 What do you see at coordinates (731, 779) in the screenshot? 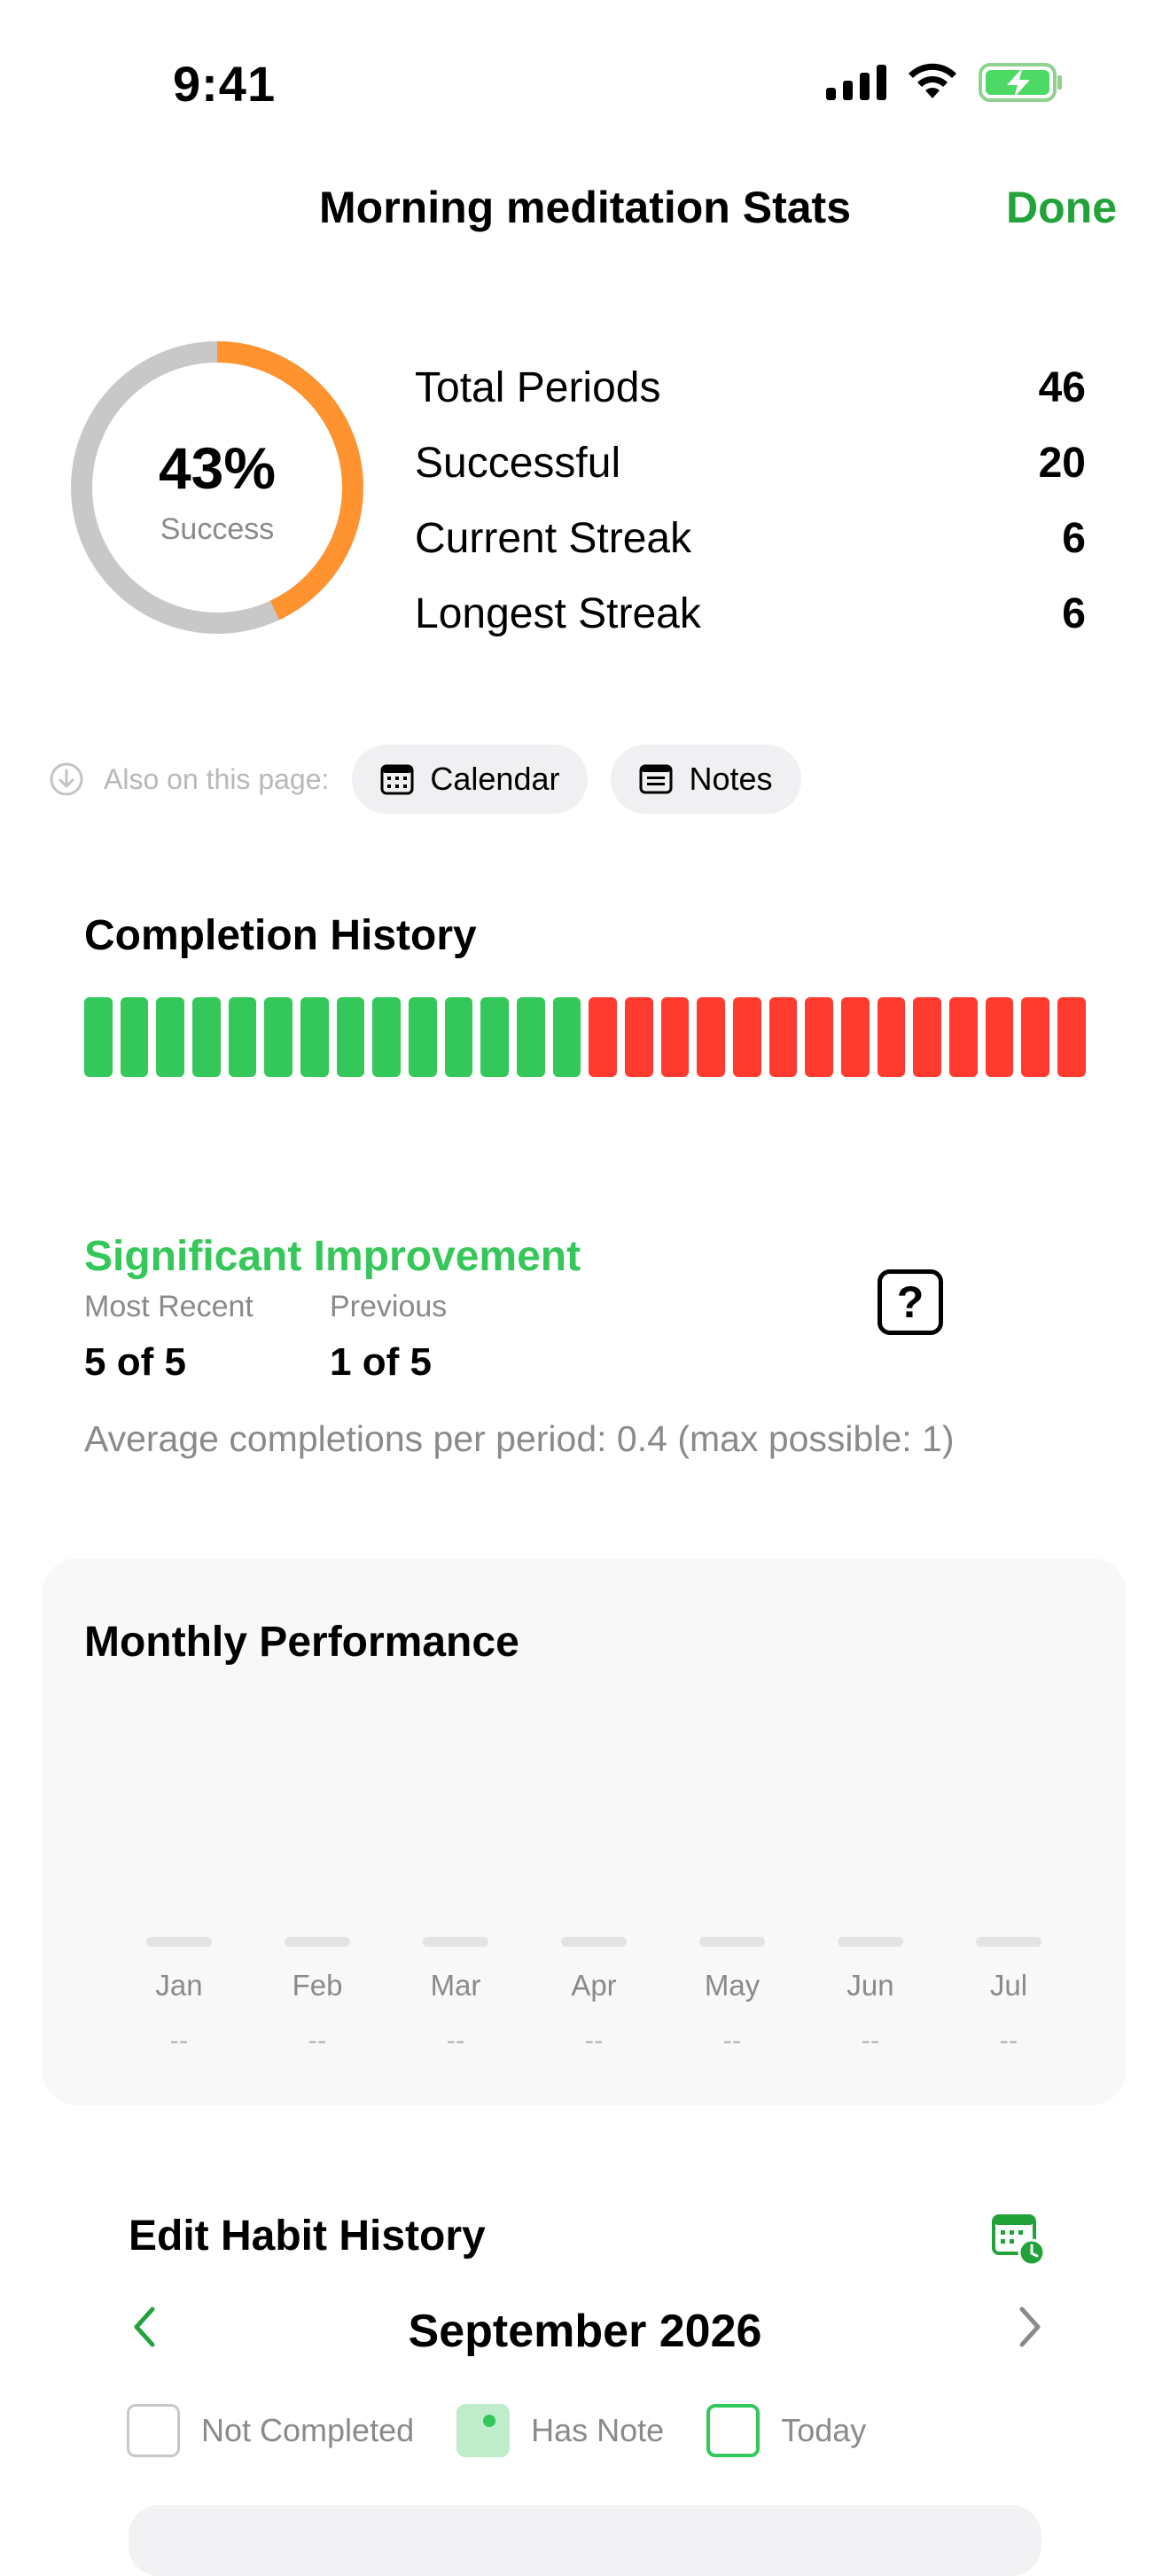
I see `notes-chip-label: Notes` at bounding box center [731, 779].